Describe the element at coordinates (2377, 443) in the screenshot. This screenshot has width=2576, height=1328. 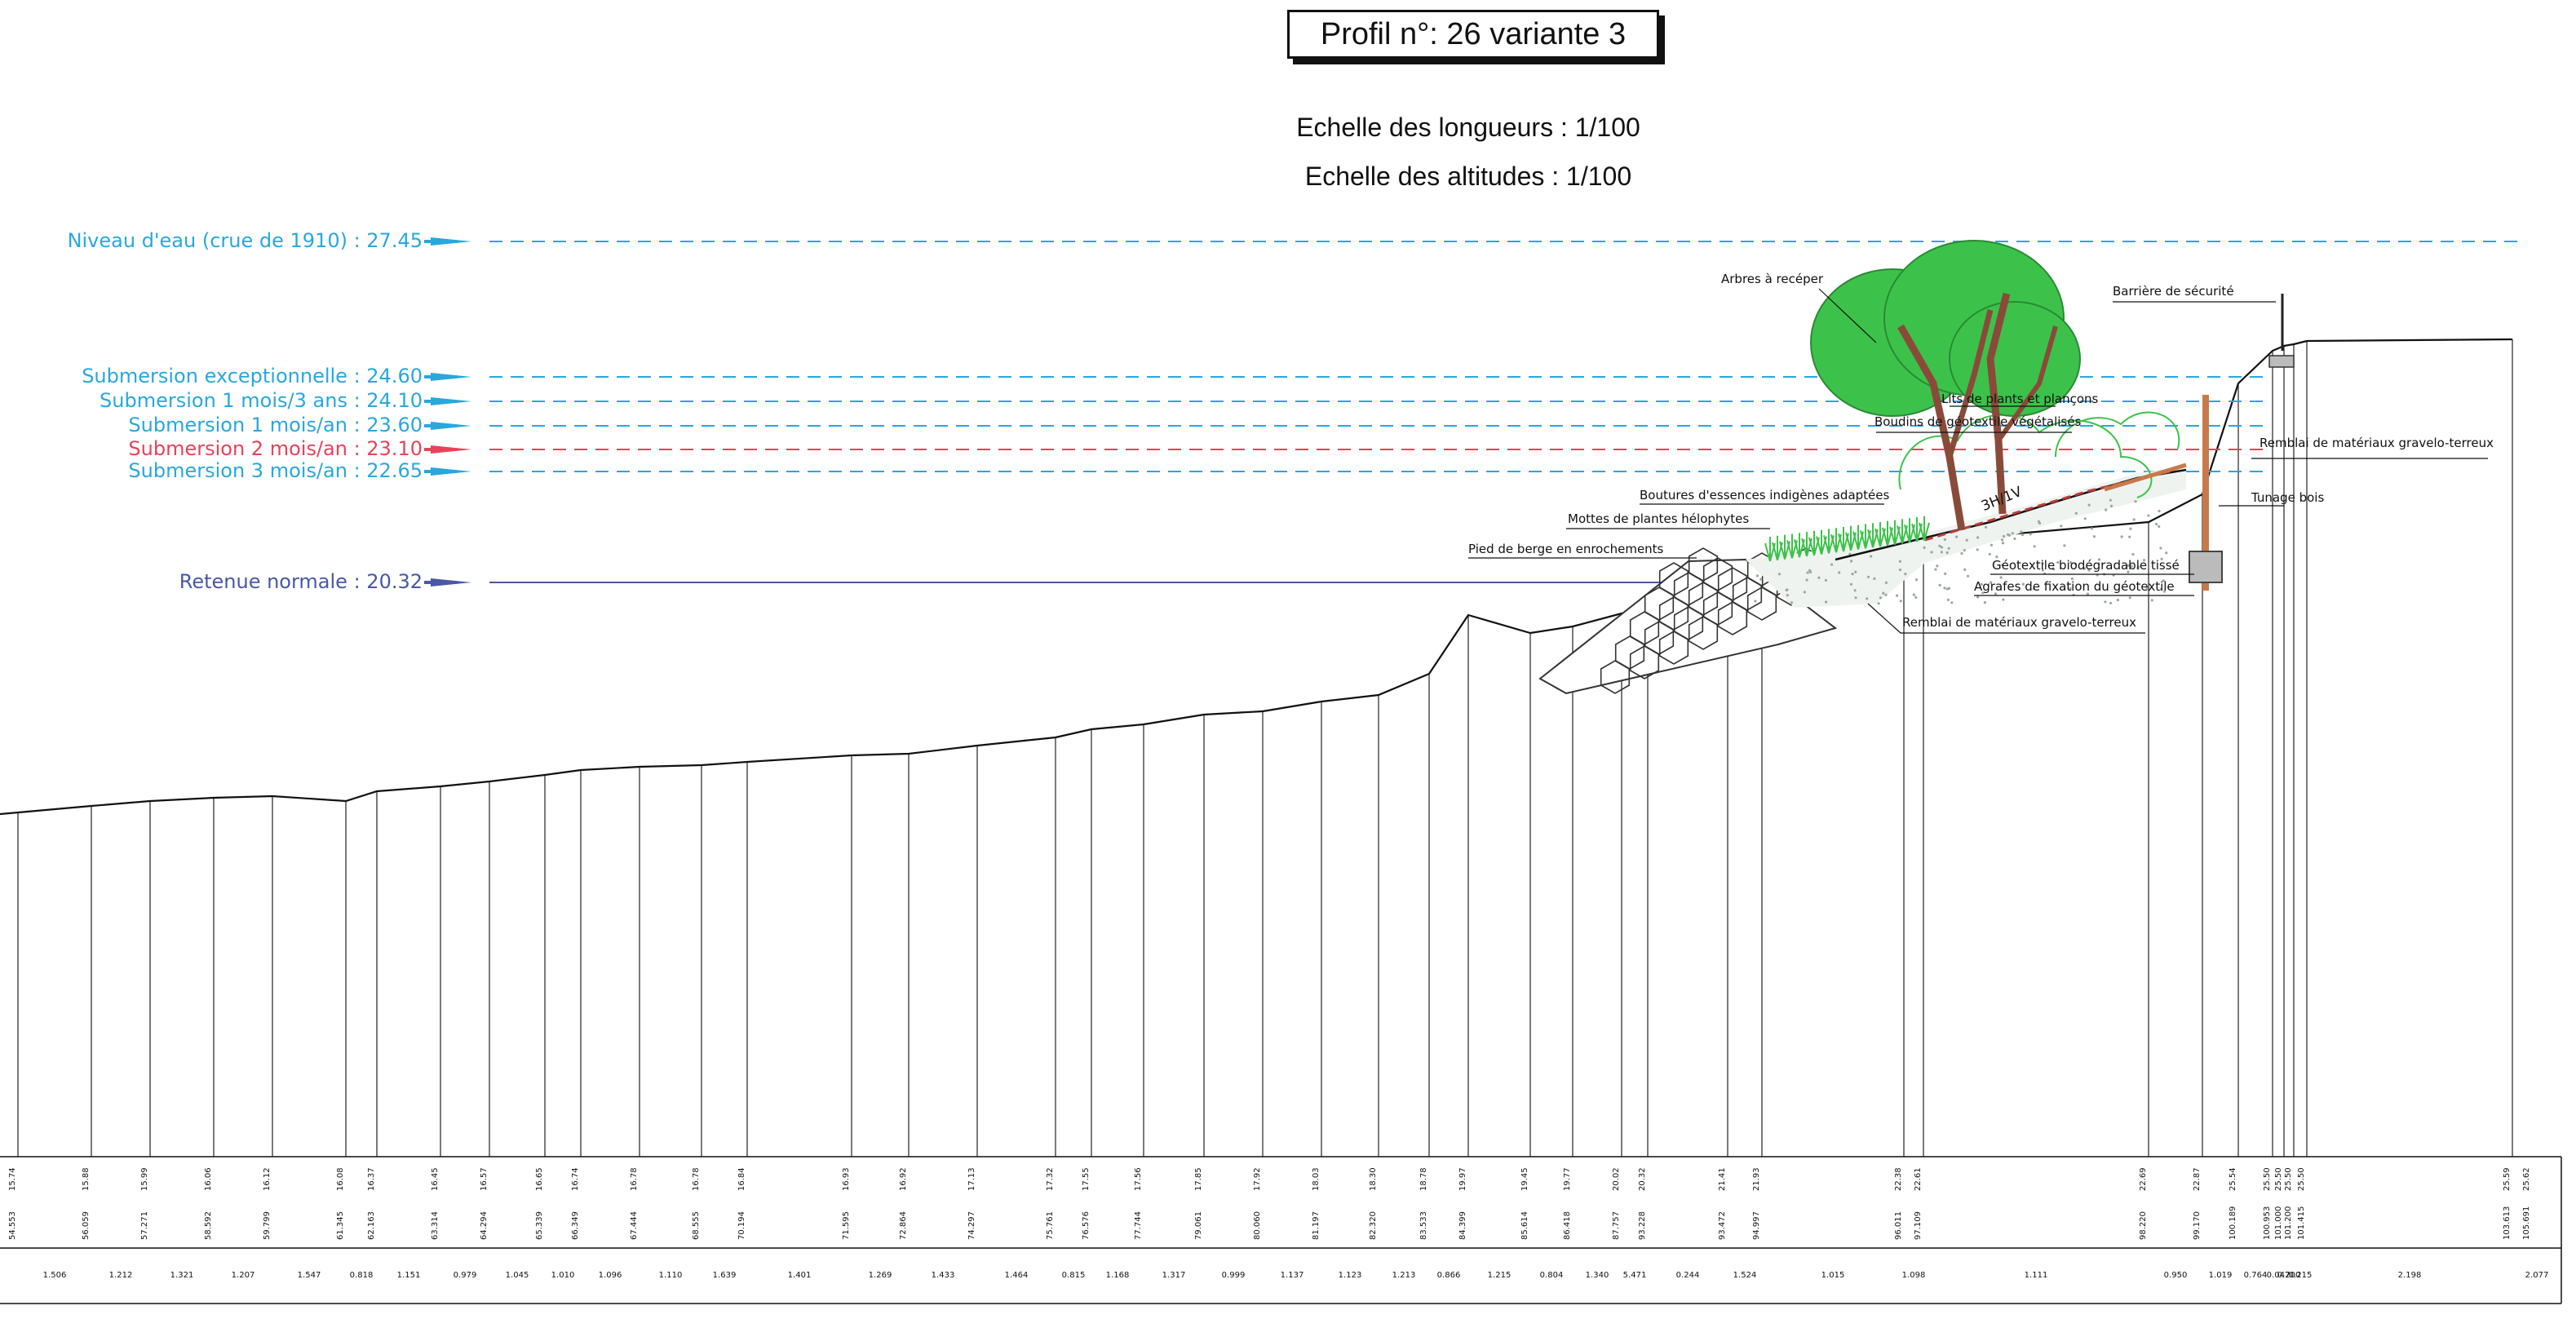
I see `label-upper-fill: Remblai de matériaux gravelo-terreux` at that location.